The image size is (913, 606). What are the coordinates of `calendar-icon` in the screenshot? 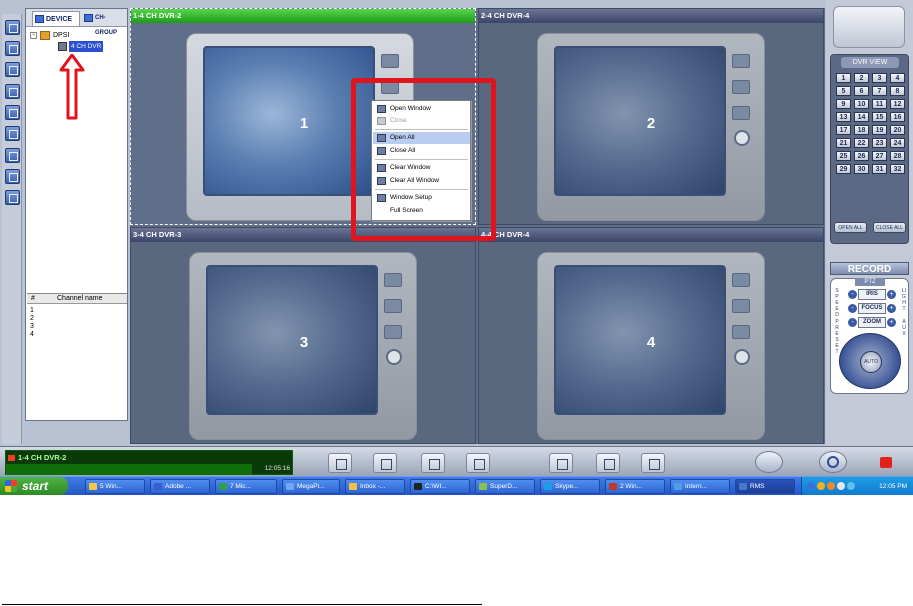 It's located at (433, 463).